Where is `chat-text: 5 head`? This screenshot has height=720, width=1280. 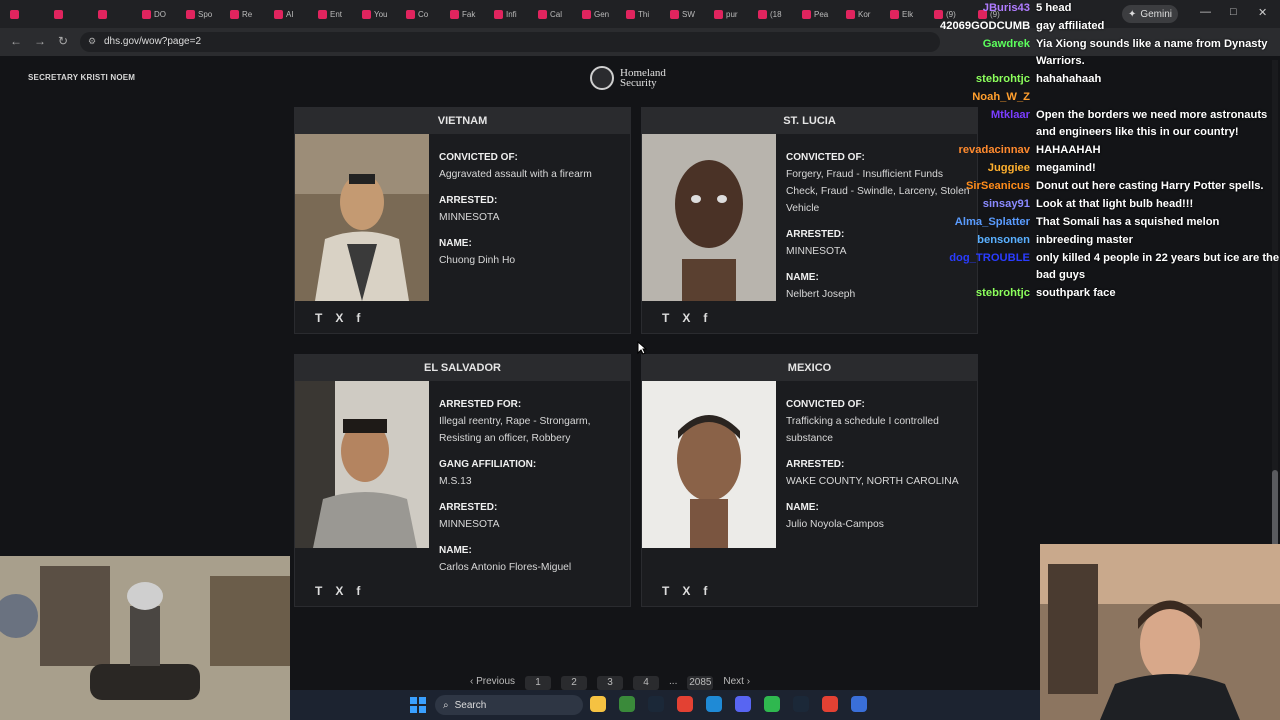
chat-text: 5 head is located at coordinates (1054, 8).